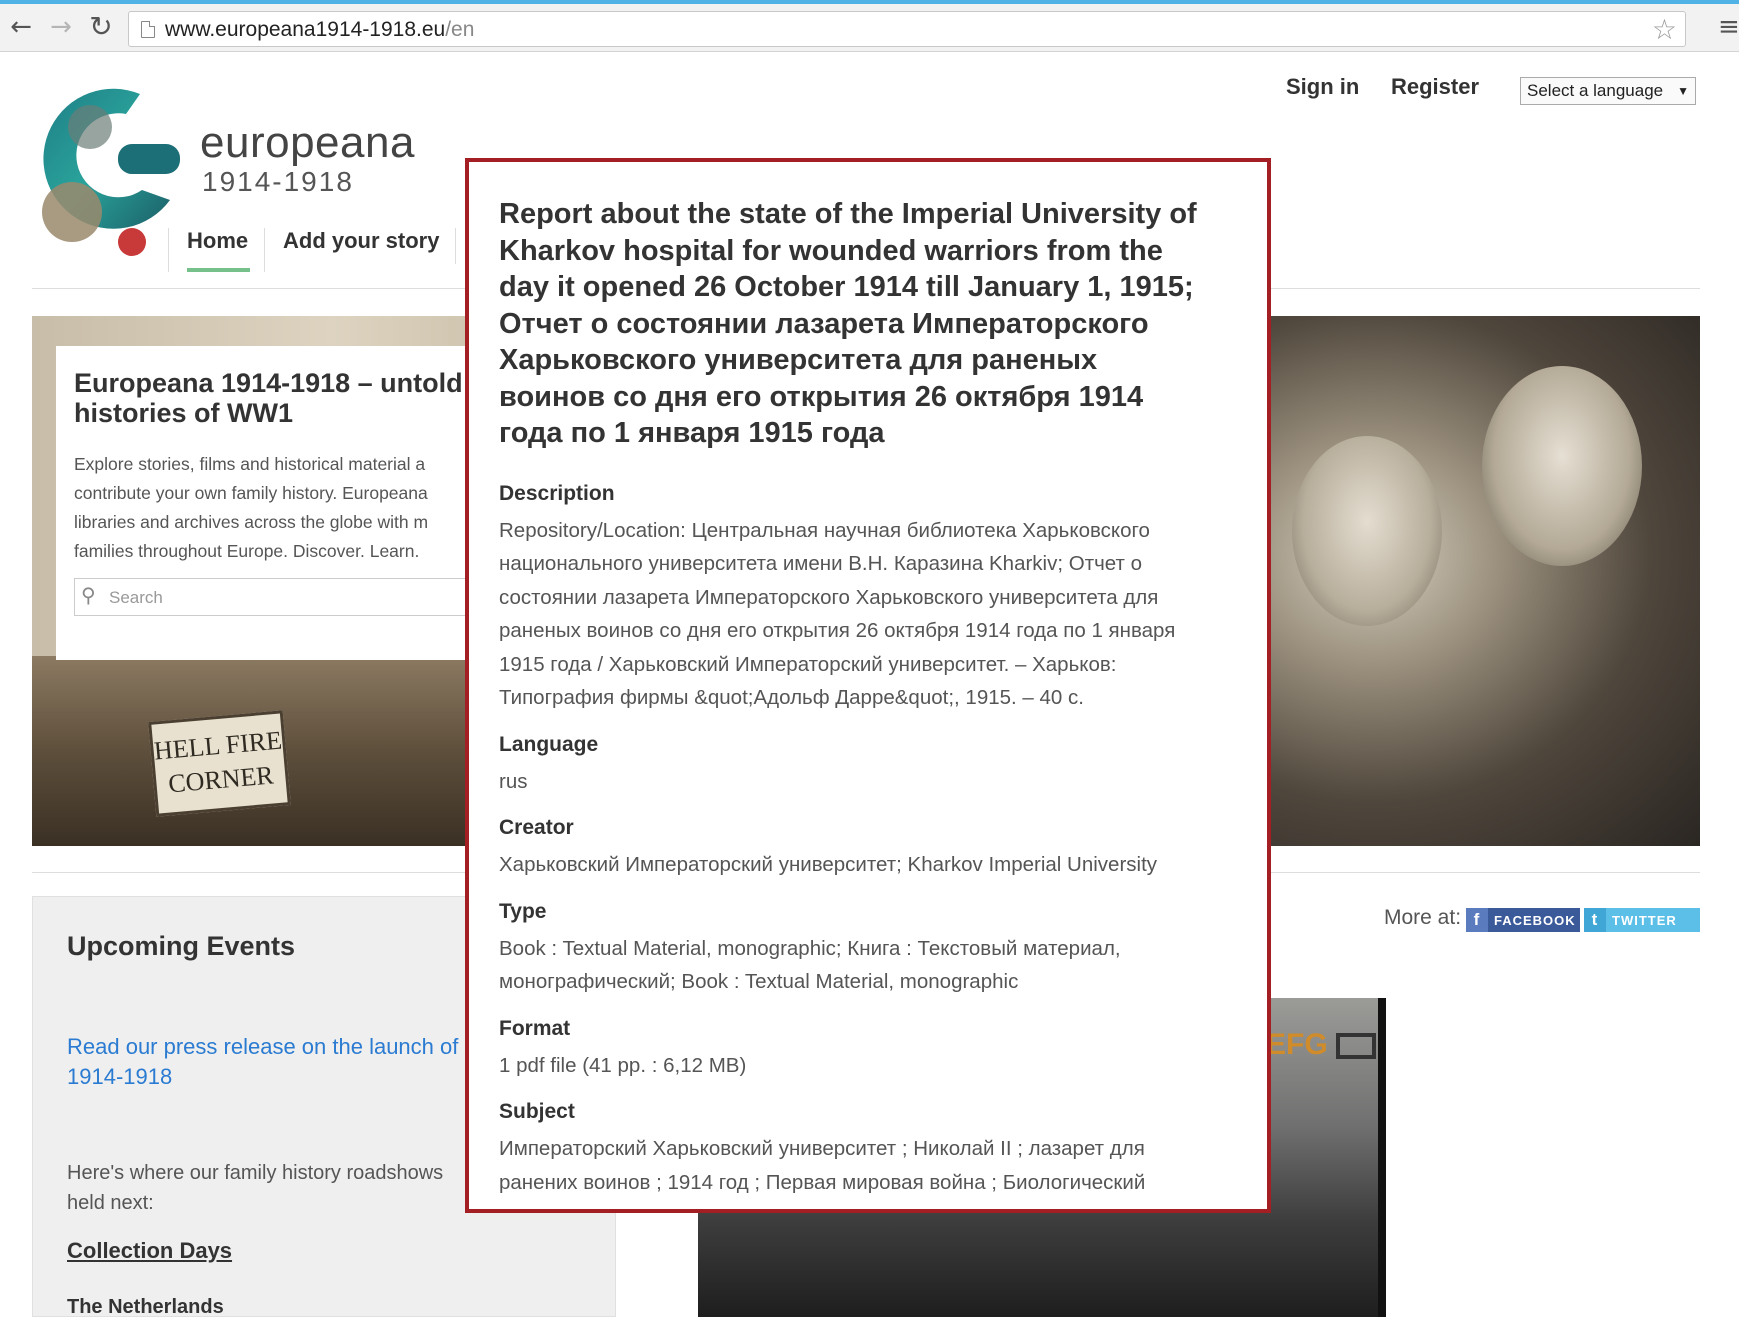 Image resolution: width=1739 pixels, height=1317 pixels. Describe the element at coordinates (535, 1028) in the screenshot. I see `format-label: Format` at that location.